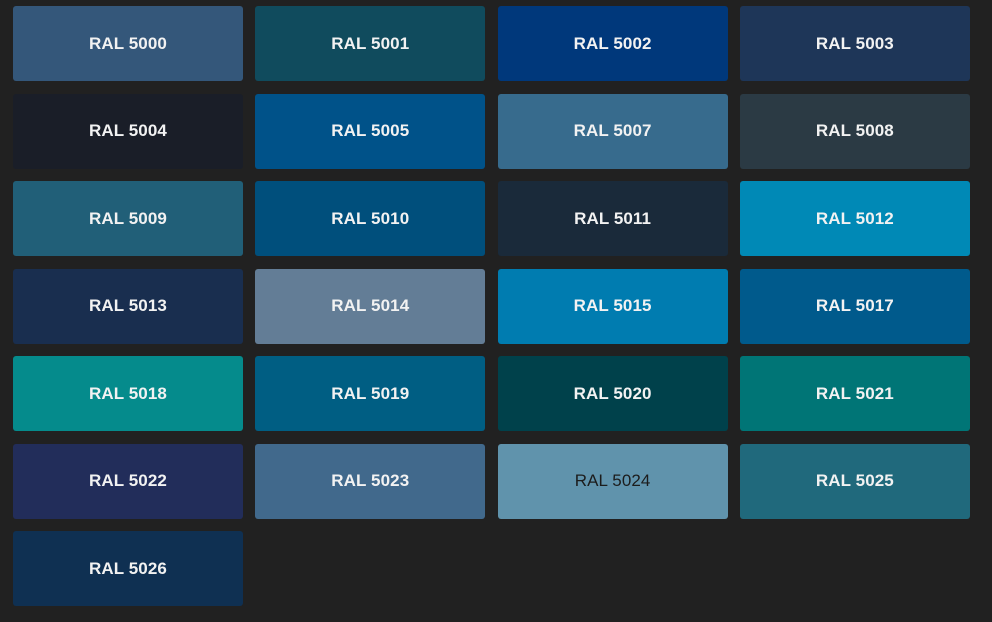 The width and height of the screenshot is (992, 622). I want to click on color-swatch-ral-5024: RAL 5024, so click(612, 481).